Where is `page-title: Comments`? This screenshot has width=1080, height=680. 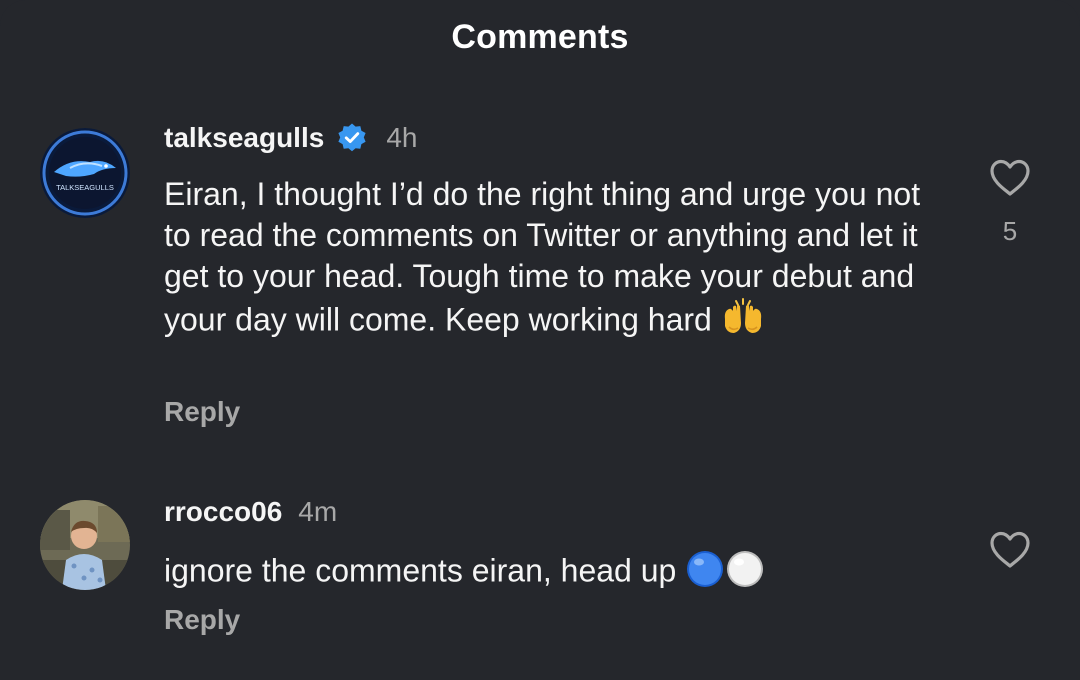 page-title: Comments is located at coordinates (540, 37).